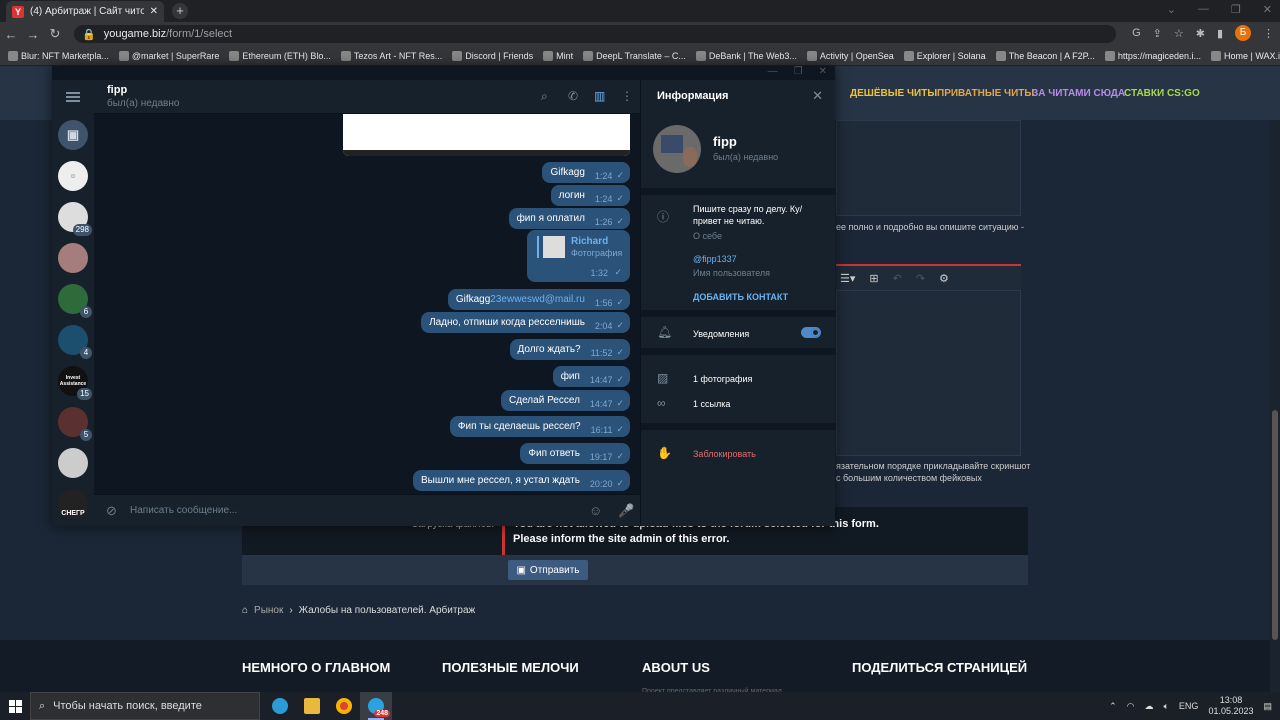 This screenshot has height=720, width=1280. What do you see at coordinates (595, 34) in the screenshot?
I see `address-bar: 🔒 yougame.biz/form/1/select` at bounding box center [595, 34].